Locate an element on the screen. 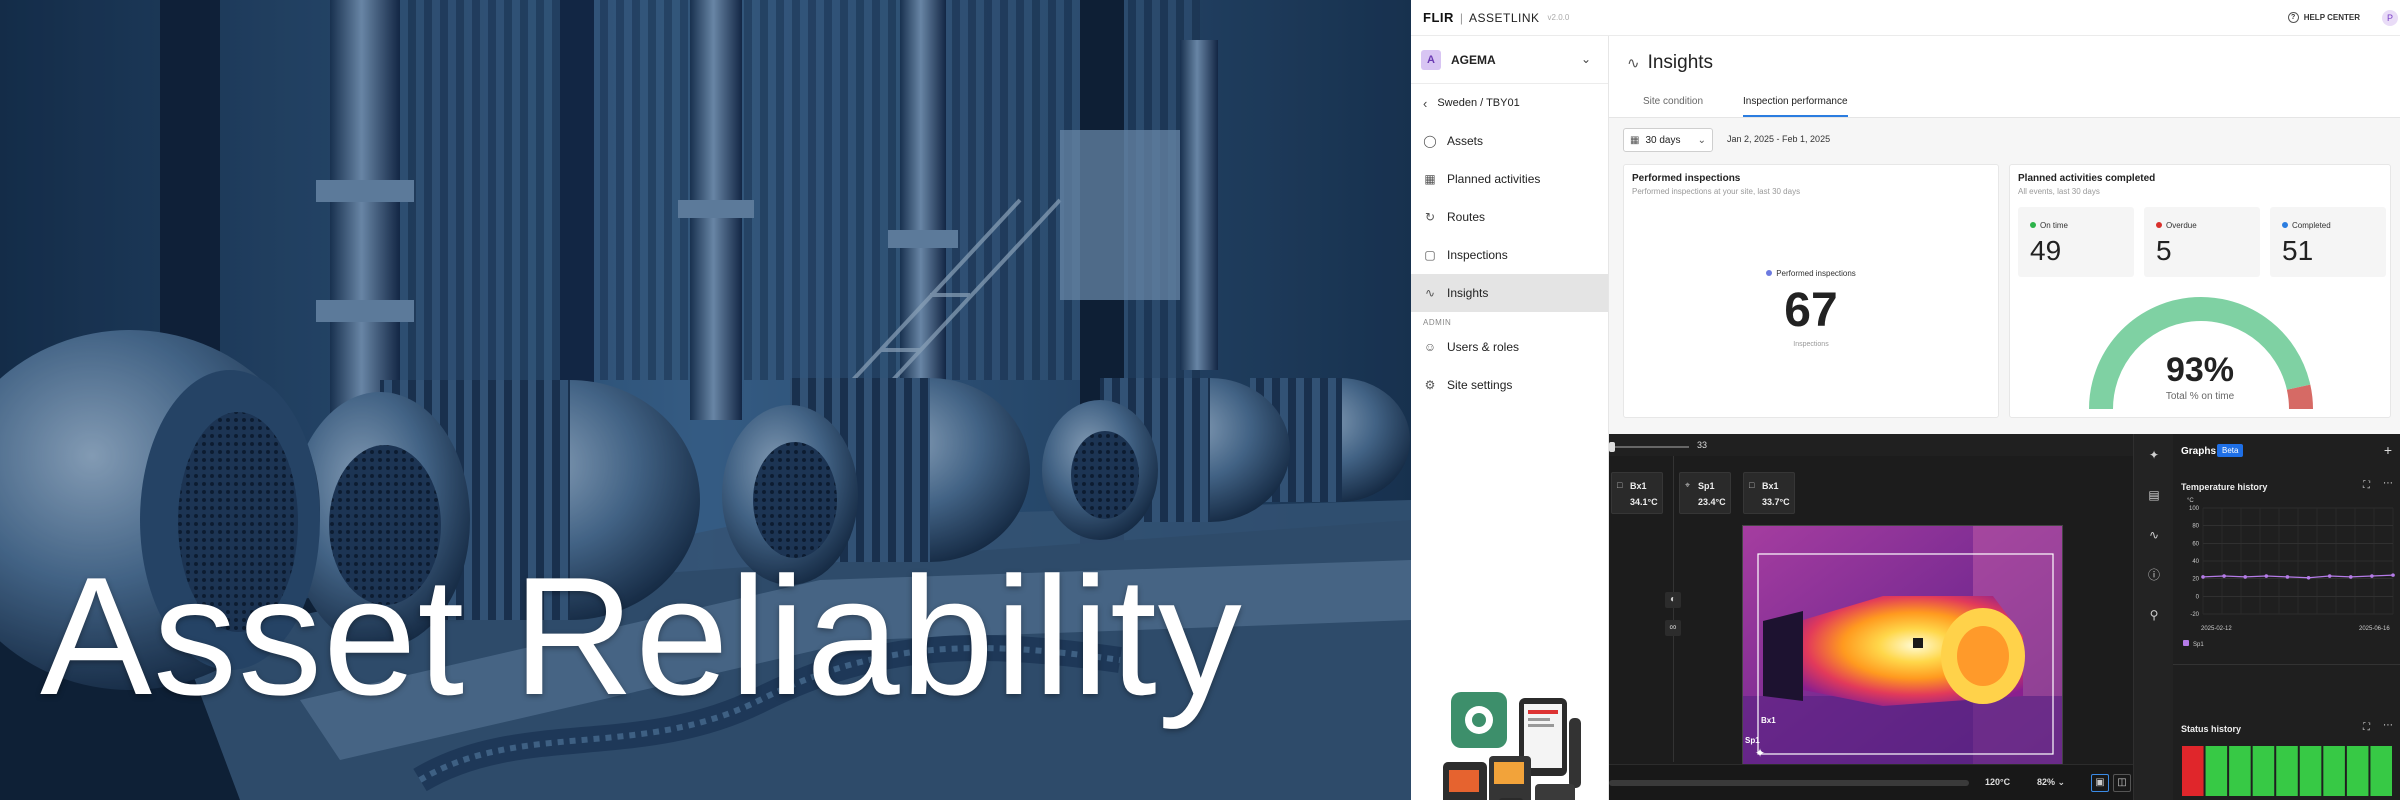  measurement-bx1: □ Bx1 34.1°C is located at coordinates (1637, 493).